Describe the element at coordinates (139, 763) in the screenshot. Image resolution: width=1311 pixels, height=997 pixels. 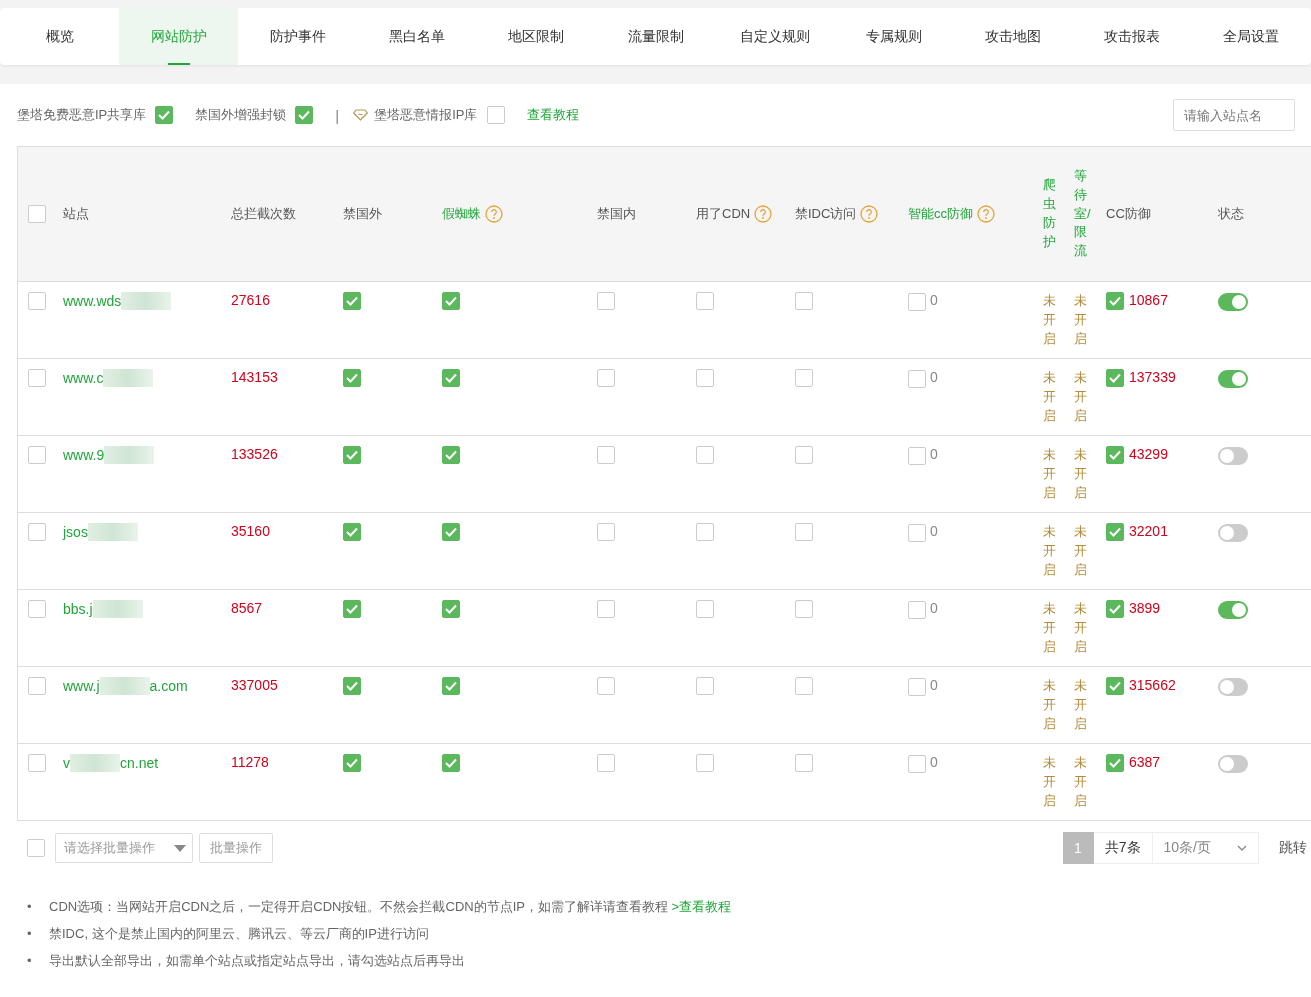
I see `site-link: cn.net` at that location.